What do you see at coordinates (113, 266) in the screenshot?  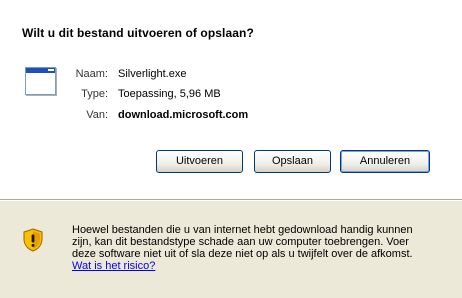 I see `what-is-the-risk-link: Wat is het risico?` at bounding box center [113, 266].